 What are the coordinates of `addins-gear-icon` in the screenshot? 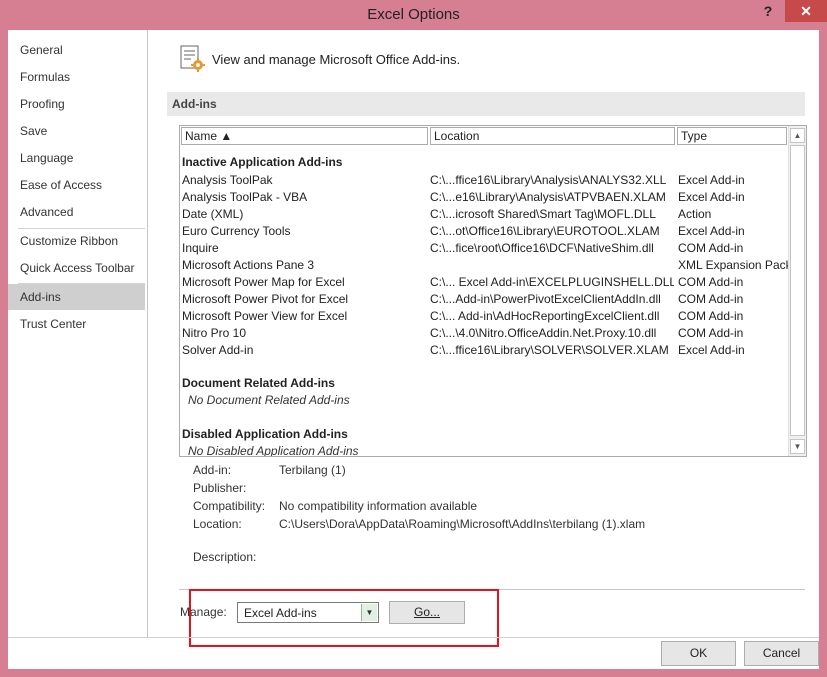 It's located at (193, 59).